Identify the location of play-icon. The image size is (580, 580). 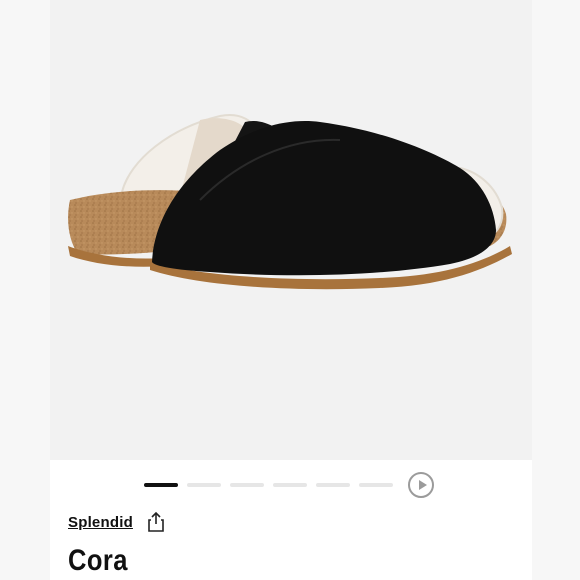
(421, 485).